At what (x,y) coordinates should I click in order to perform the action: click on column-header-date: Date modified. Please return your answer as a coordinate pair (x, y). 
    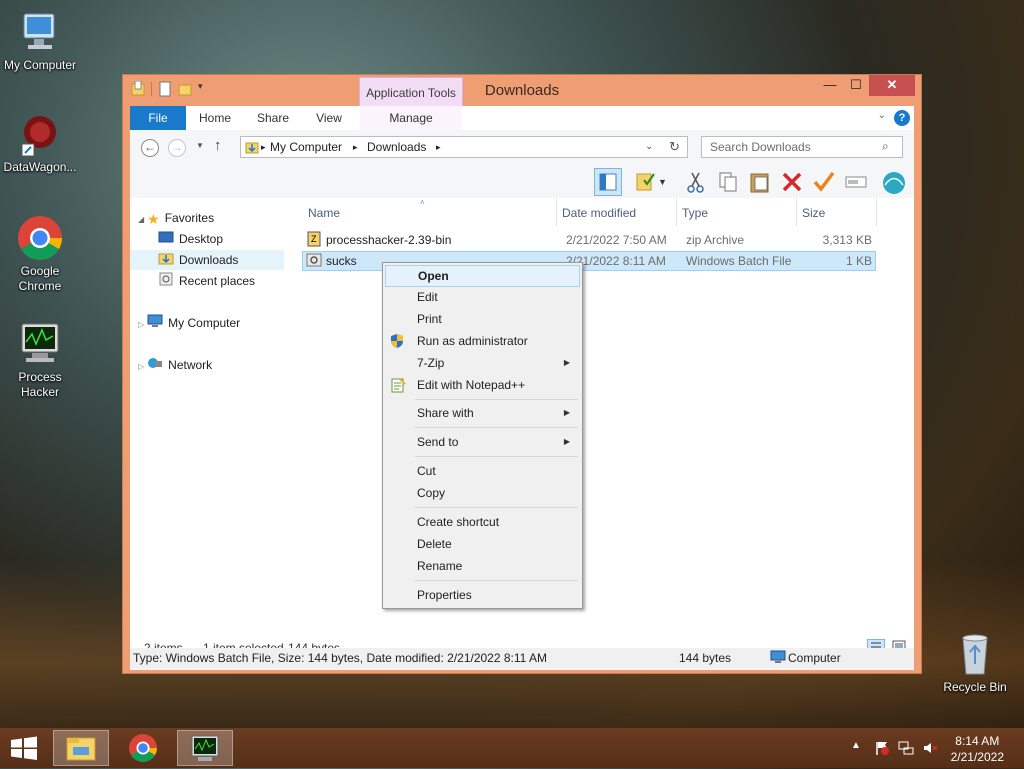
    Looking at the image, I should click on (599, 213).